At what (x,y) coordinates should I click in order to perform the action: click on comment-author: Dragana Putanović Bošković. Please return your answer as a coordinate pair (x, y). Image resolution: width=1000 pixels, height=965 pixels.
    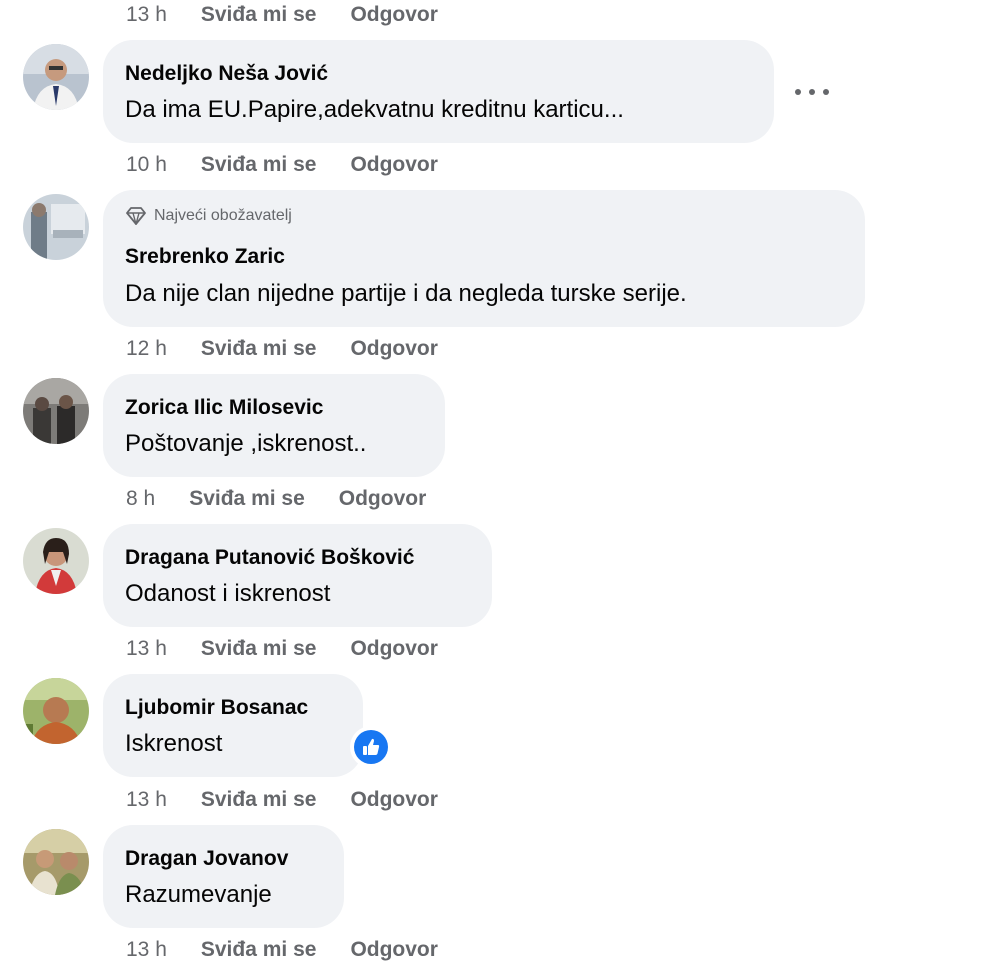
    Looking at the image, I should click on (269, 558).